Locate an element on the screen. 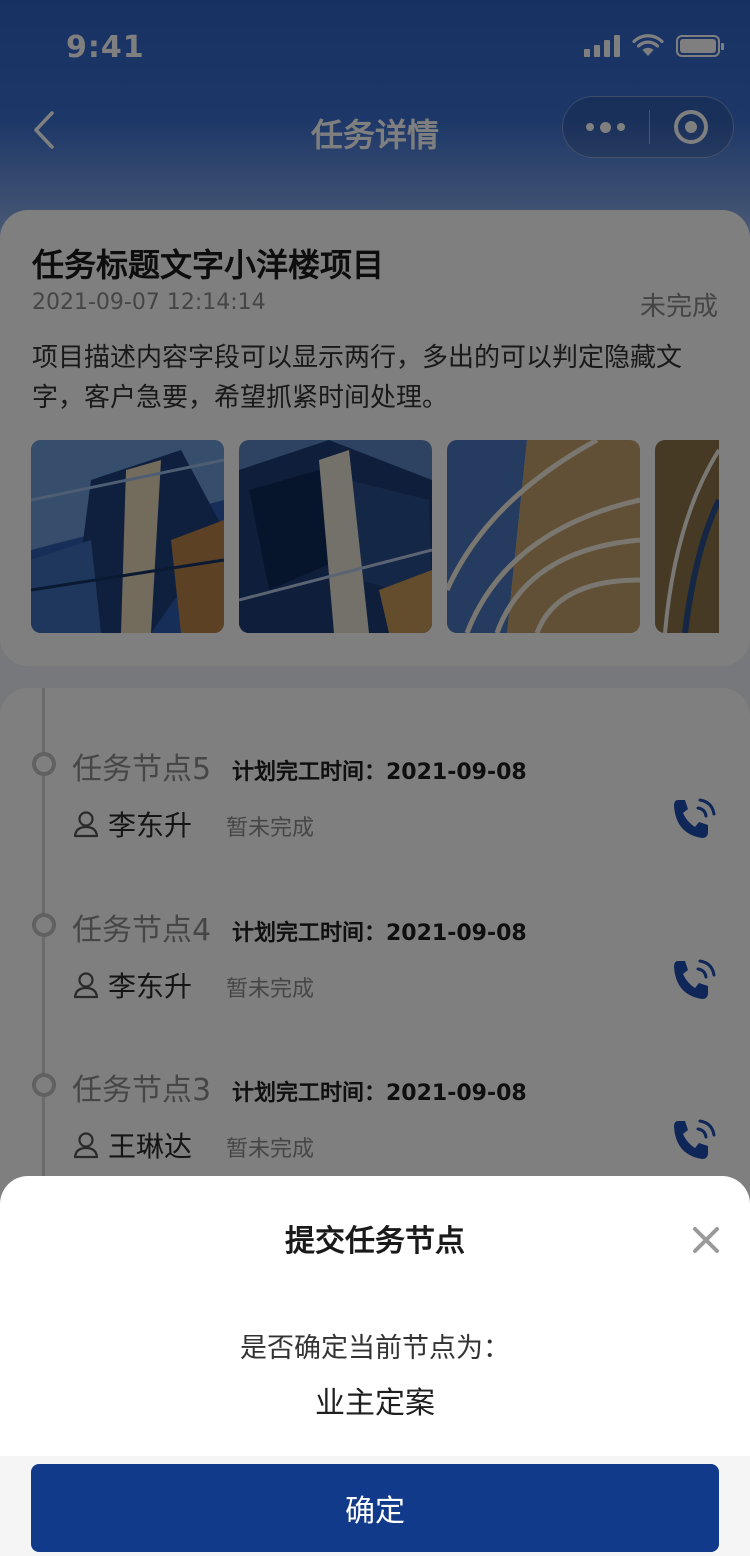 This screenshot has width=750, height=1556. dialog-title: 提交任务节点 is located at coordinates (375, 1241).